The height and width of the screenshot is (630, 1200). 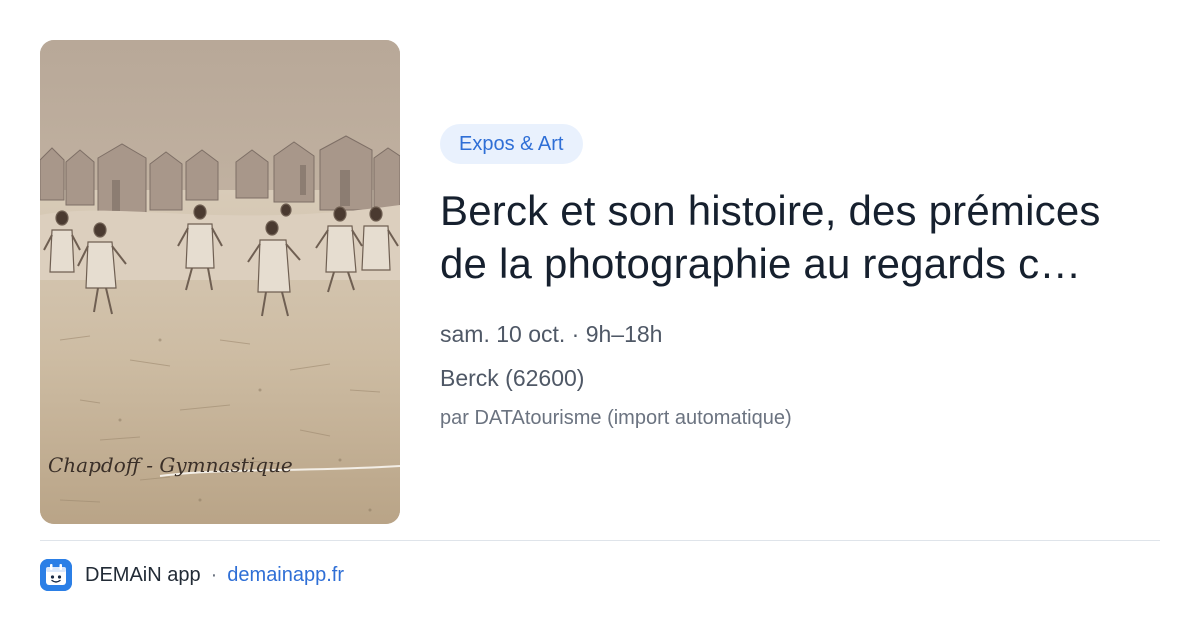 I want to click on footer: DEMAiN app · demainapp.fr, so click(x=192, y=575).